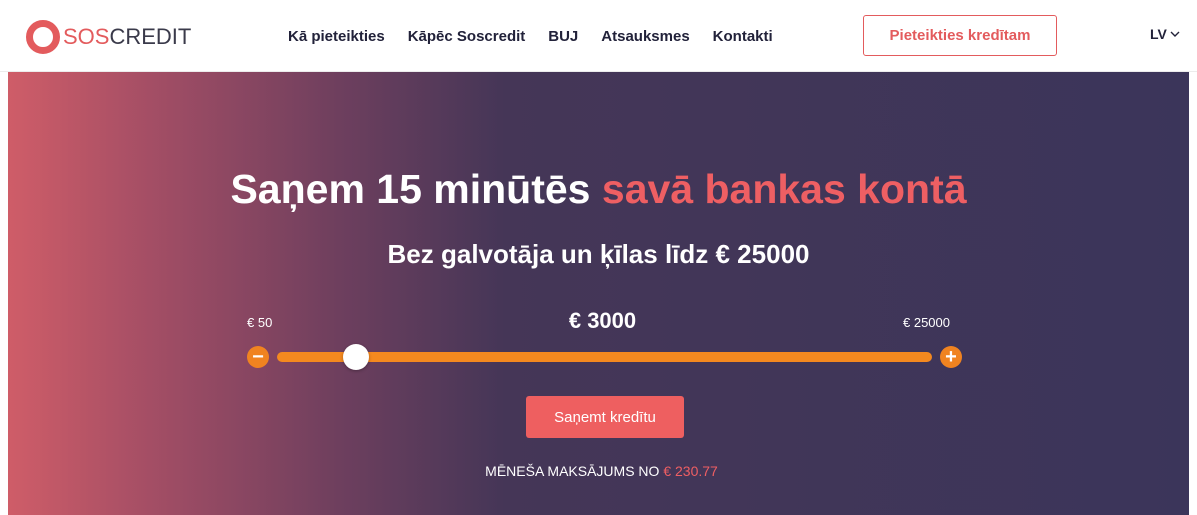  What do you see at coordinates (784, 189) in the screenshot?
I see `headline-accent: savā bankas kontā` at bounding box center [784, 189].